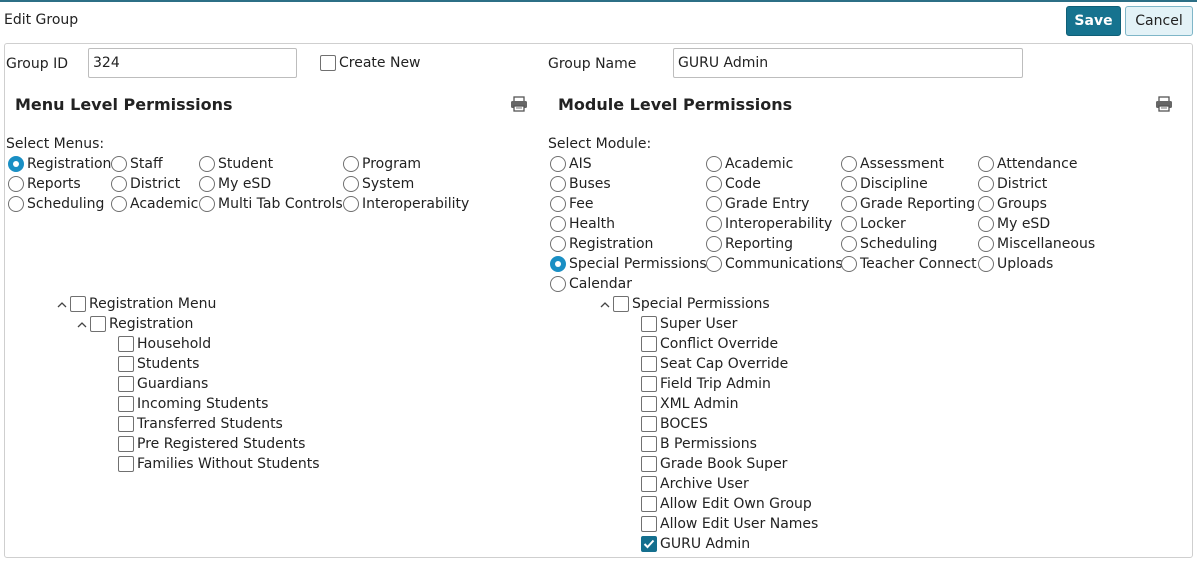 Image resolution: width=1197 pixels, height=562 pixels. What do you see at coordinates (163, 384) in the screenshot?
I see `checkbox-item-guardians: Guardians` at bounding box center [163, 384].